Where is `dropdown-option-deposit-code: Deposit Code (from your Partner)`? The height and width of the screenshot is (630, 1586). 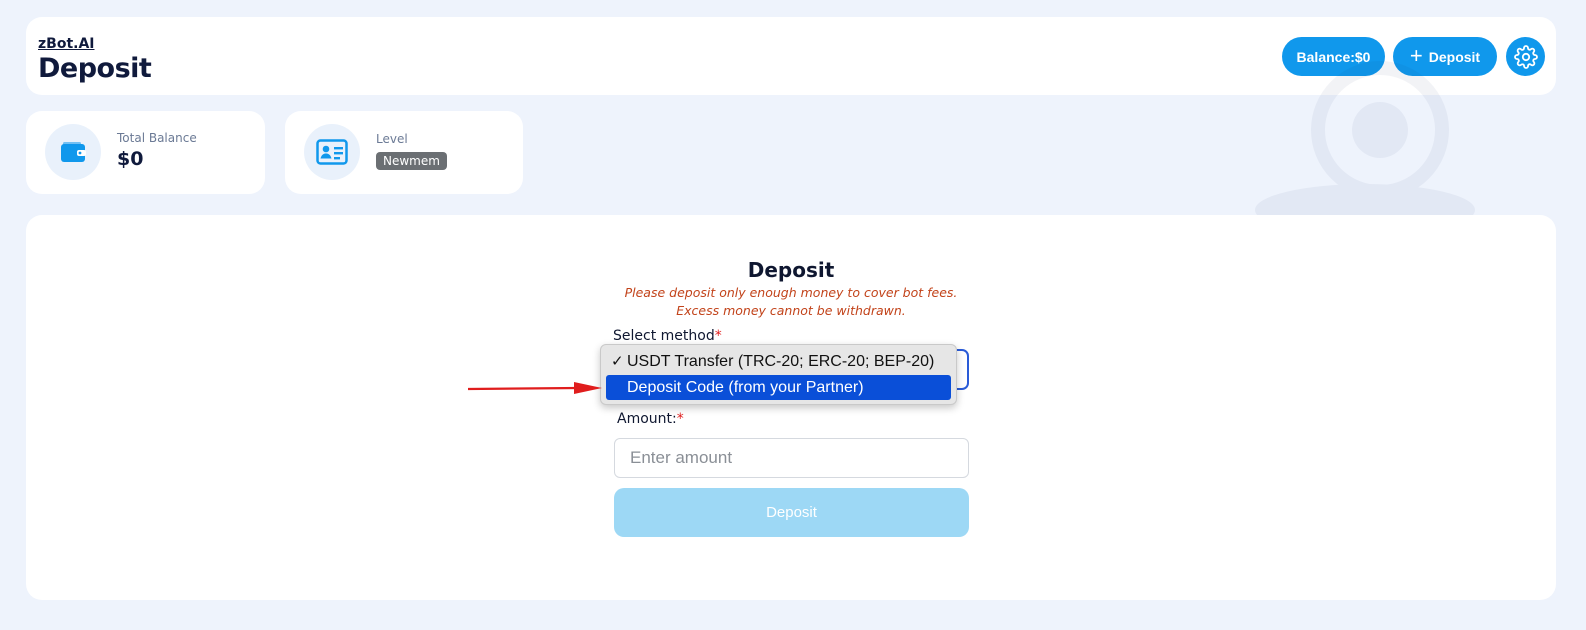 dropdown-option-deposit-code: Deposit Code (from your Partner) is located at coordinates (778, 387).